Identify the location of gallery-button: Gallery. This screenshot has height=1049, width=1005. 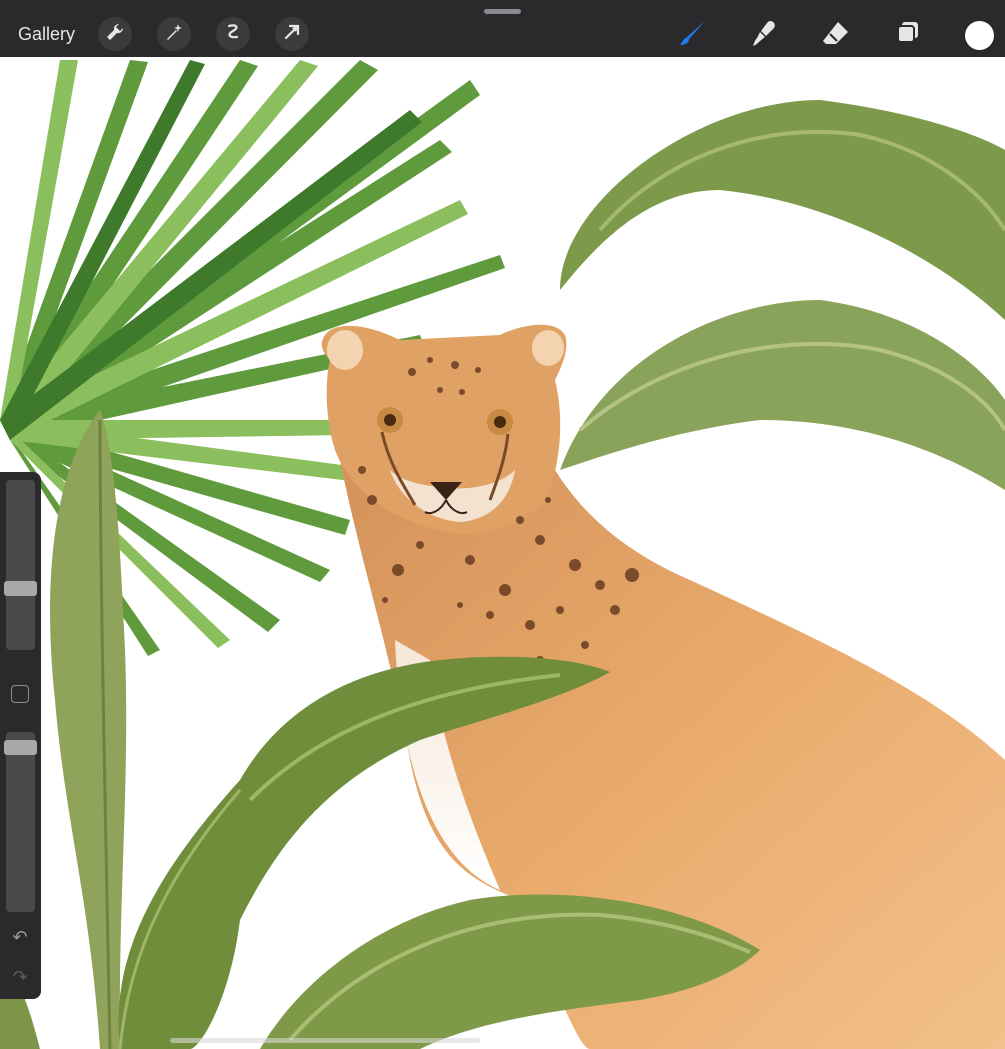
(46, 34).